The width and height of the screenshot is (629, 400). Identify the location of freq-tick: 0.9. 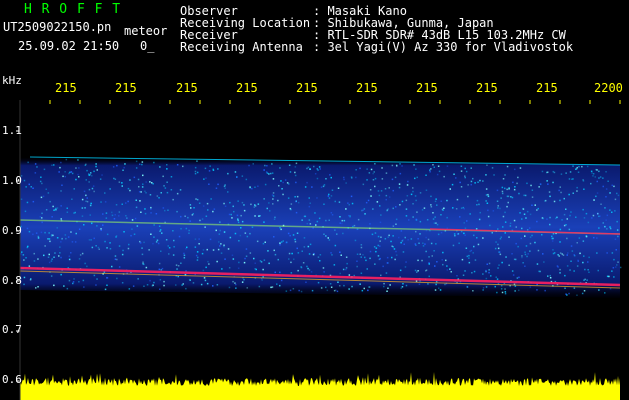
(12, 230).